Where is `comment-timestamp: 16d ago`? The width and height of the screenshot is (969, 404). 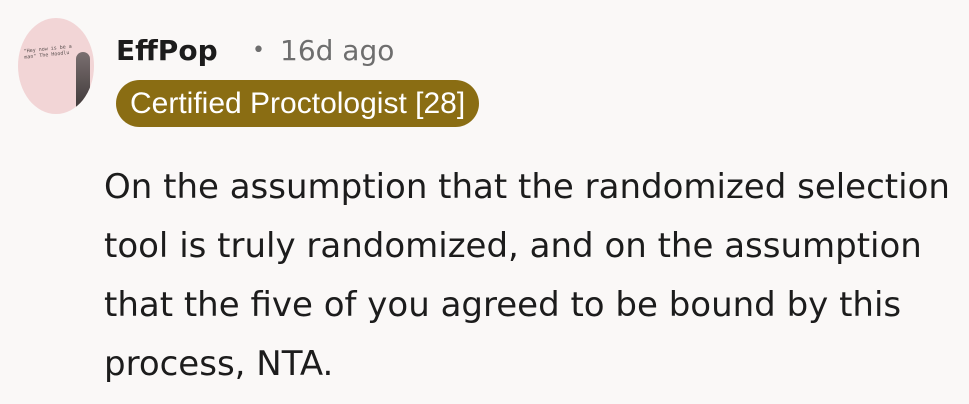
comment-timestamp: 16d ago is located at coordinates (337, 51).